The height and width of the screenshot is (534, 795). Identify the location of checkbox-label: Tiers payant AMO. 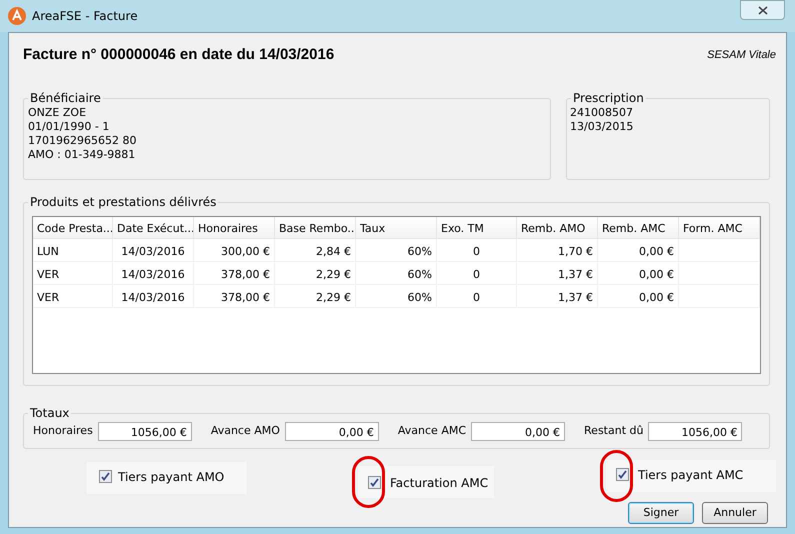
(171, 477).